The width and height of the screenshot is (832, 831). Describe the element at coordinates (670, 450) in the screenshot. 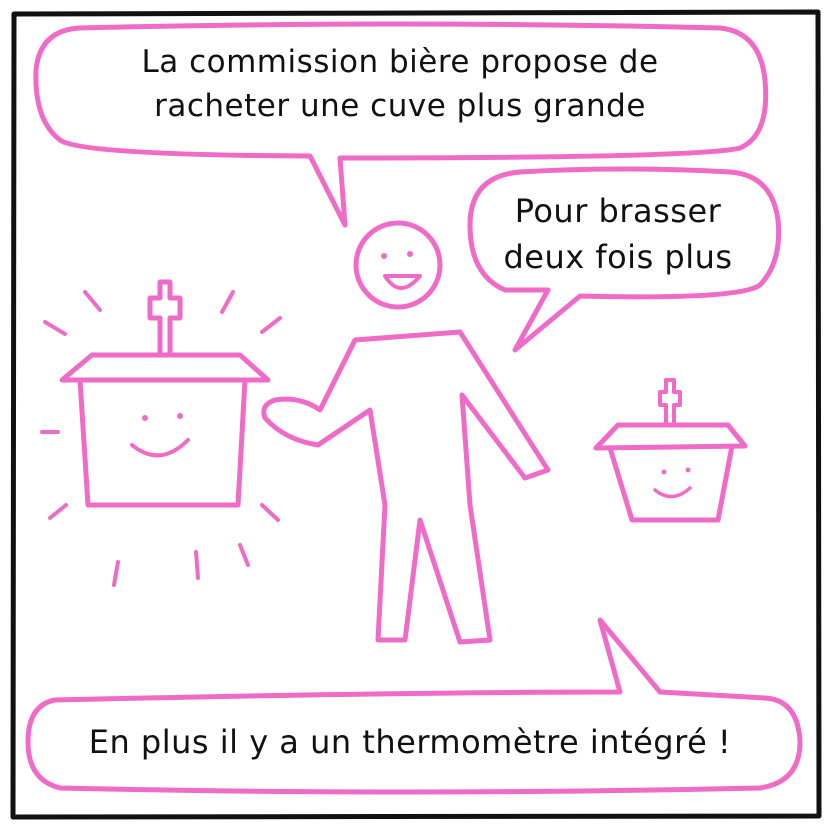

I see `small-tank` at that location.